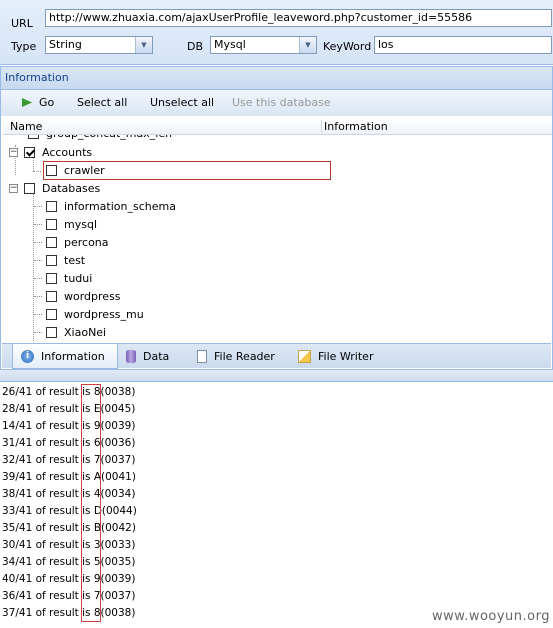 This screenshot has height=628, width=553. Describe the element at coordinates (281, 102) in the screenshot. I see `use-database-button: Use this database` at that location.